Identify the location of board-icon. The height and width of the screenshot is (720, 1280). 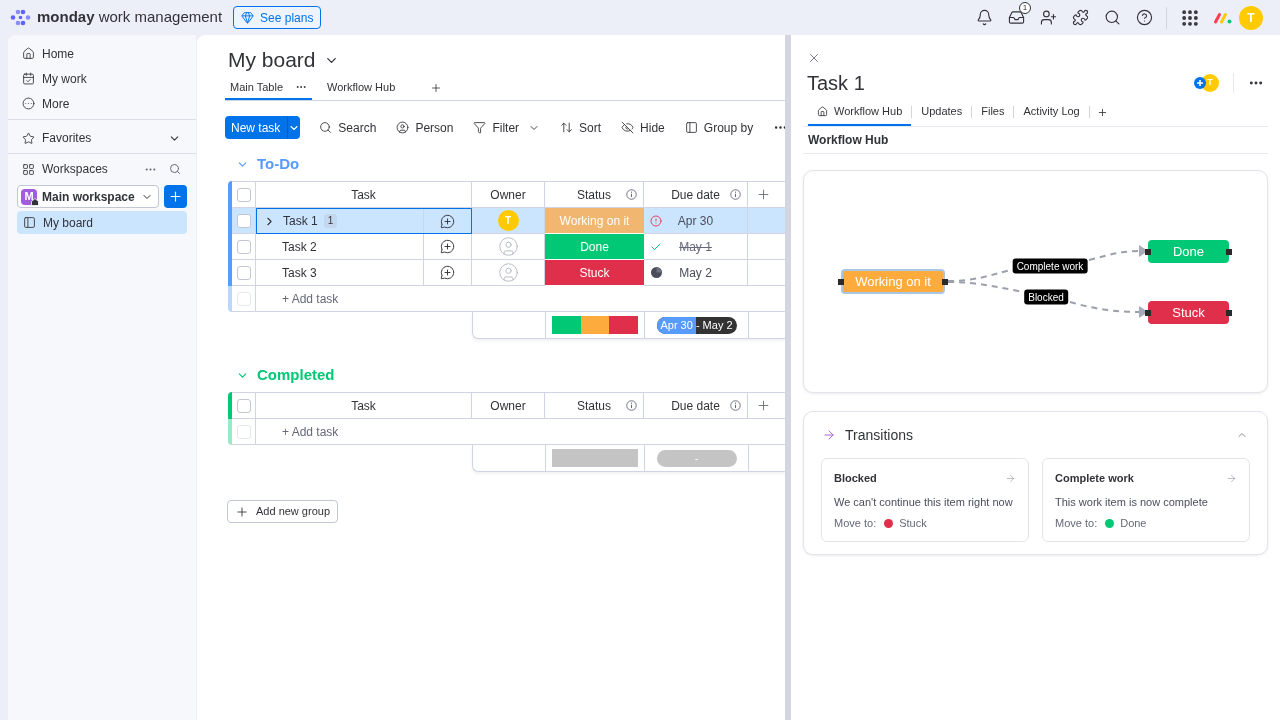
(29, 222).